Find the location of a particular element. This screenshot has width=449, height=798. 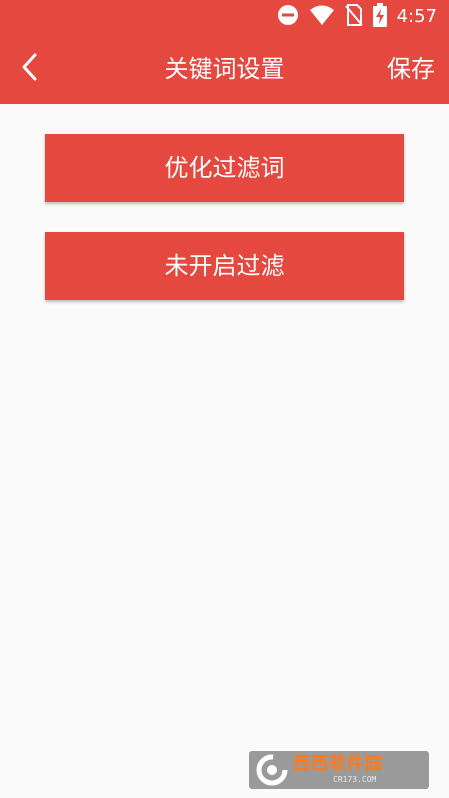

optimize-filter-words-button: 优化过滤词 is located at coordinates (224, 168).